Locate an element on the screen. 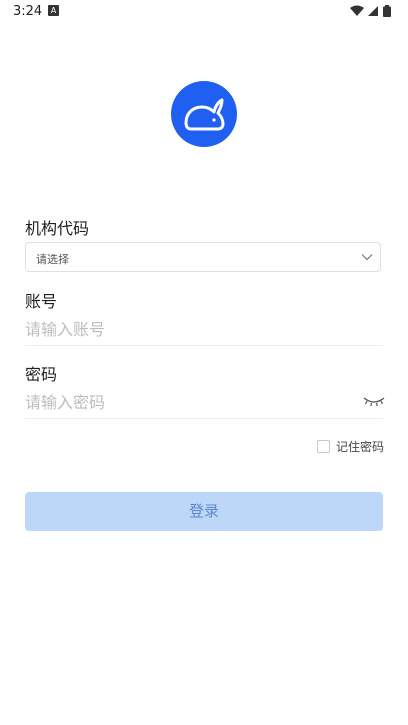  a-badge-icon: A is located at coordinates (53, 10).